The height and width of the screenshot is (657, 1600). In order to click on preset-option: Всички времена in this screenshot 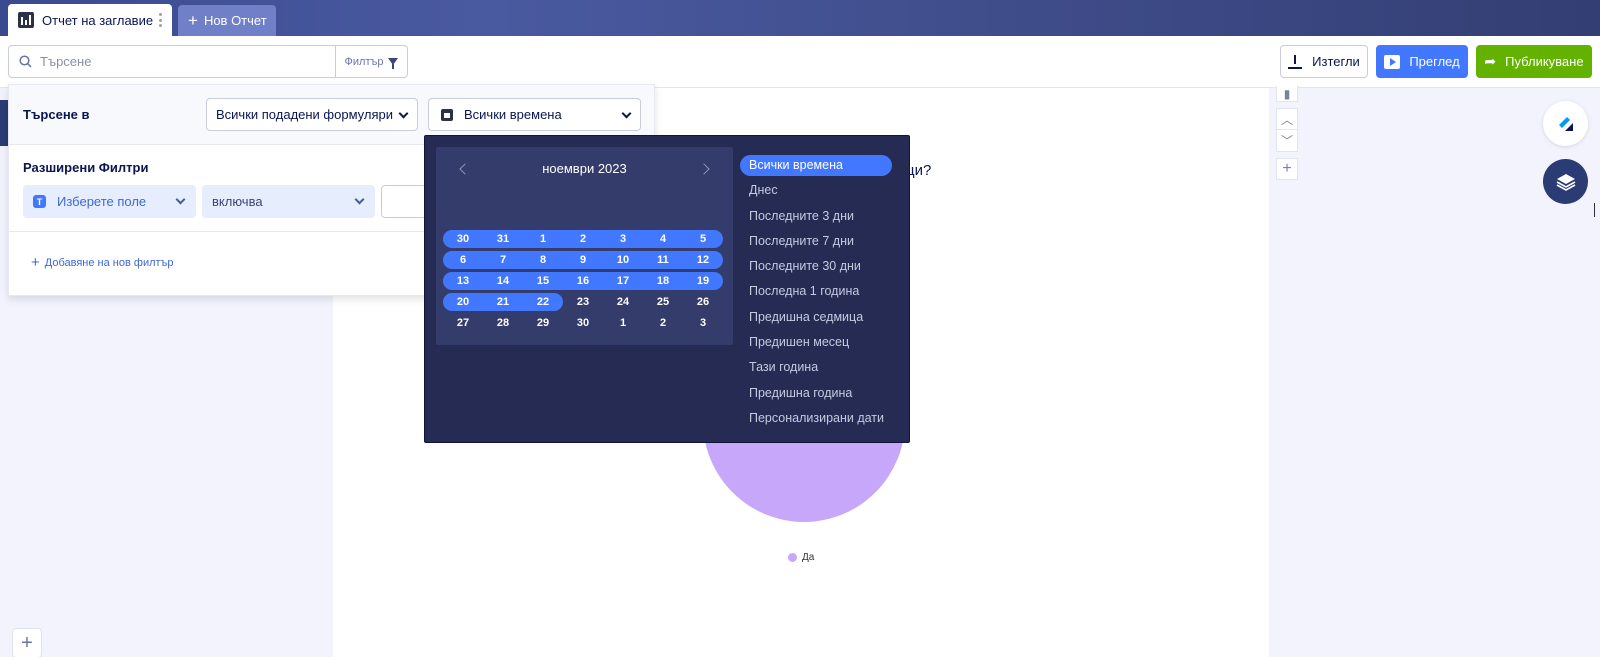, I will do `click(816, 165)`.